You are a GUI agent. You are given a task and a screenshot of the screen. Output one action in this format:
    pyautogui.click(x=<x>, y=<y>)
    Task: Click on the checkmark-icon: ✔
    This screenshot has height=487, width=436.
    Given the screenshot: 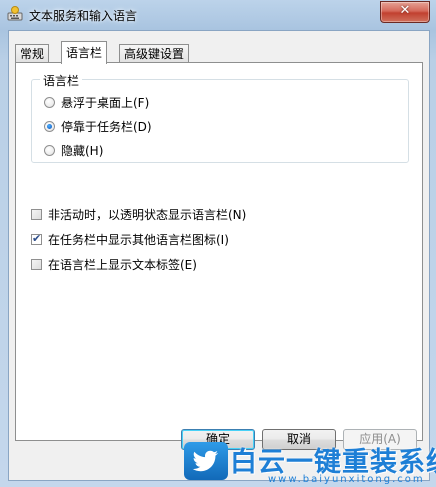 What is the action you would take?
    pyautogui.click(x=37, y=238)
    